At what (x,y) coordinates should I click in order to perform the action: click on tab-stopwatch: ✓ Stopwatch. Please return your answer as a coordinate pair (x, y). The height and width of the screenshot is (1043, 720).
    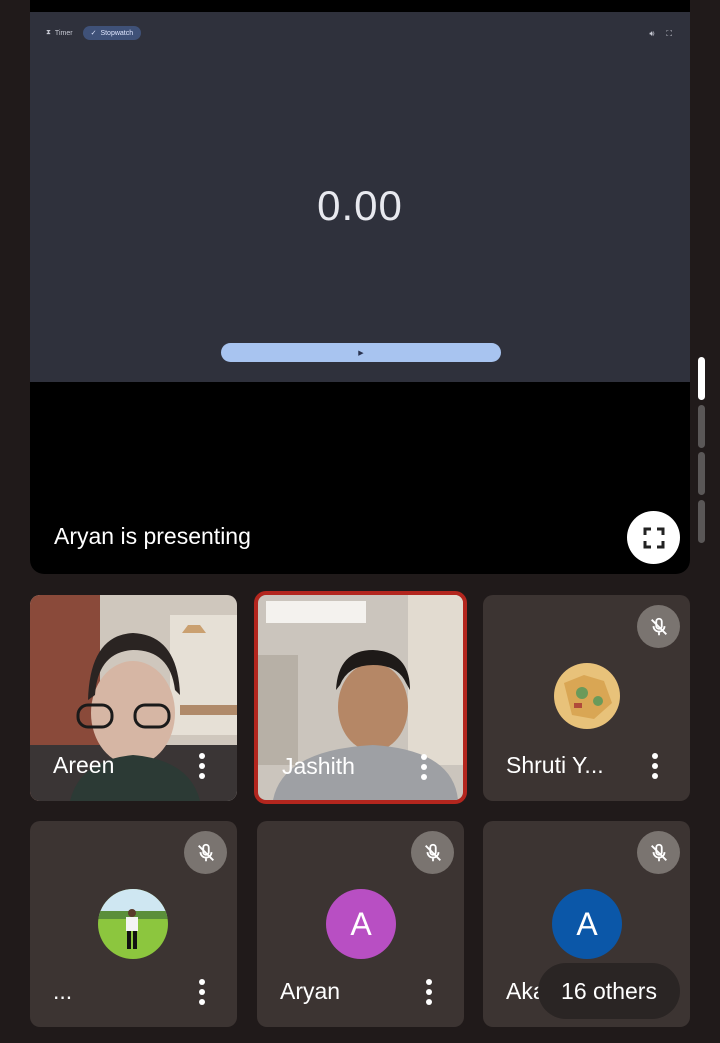
    Looking at the image, I should click on (112, 33).